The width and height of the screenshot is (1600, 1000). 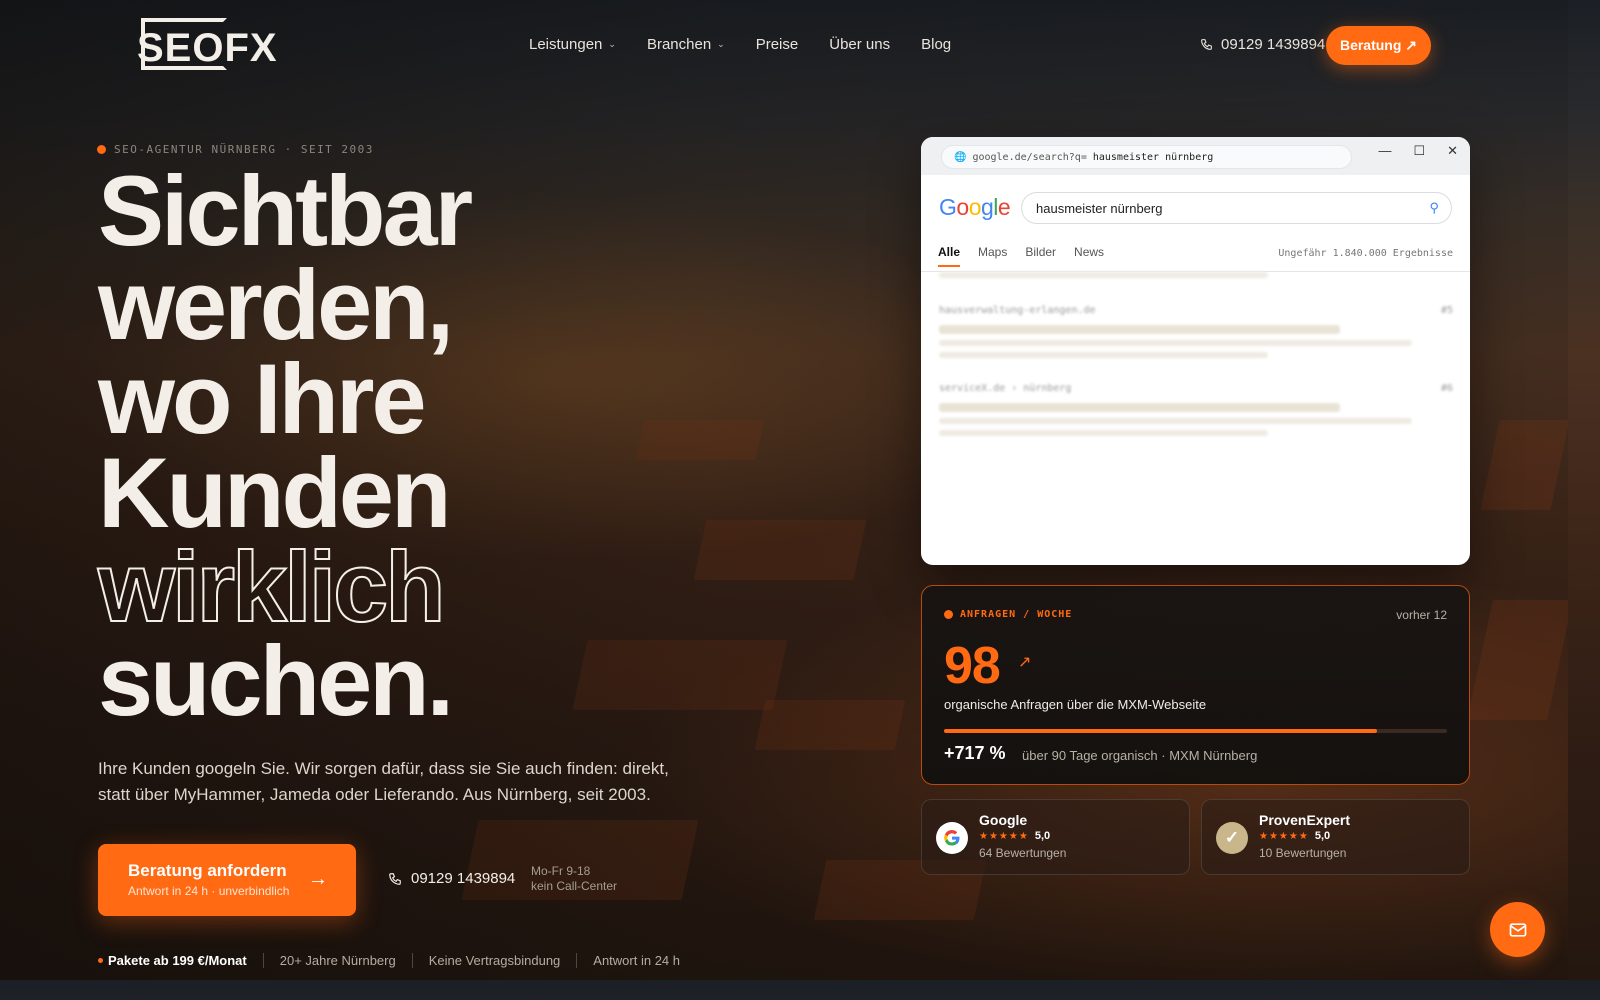 What do you see at coordinates (859, 44) in the screenshot?
I see `menu-item-ueber-uns: Über uns` at bounding box center [859, 44].